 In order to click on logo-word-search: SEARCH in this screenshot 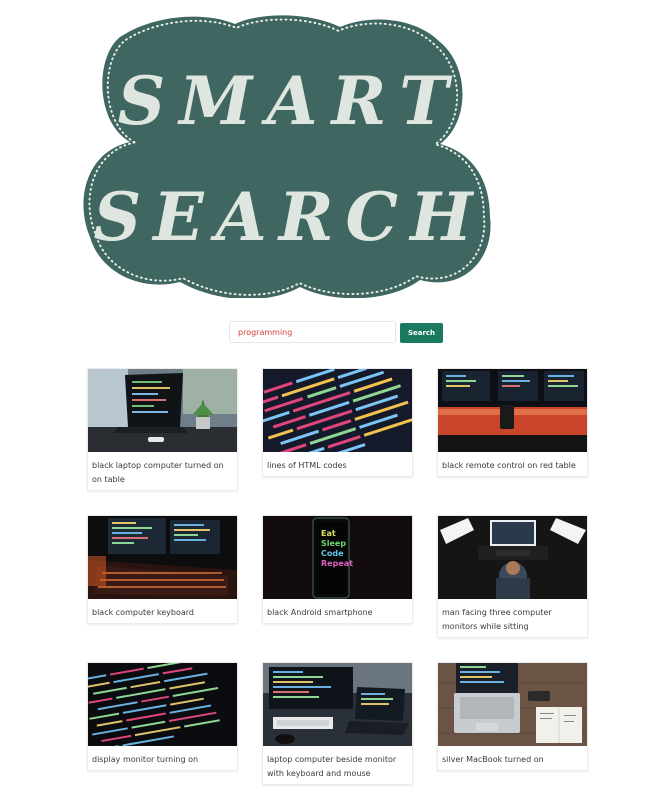, I will do `click(289, 217)`.